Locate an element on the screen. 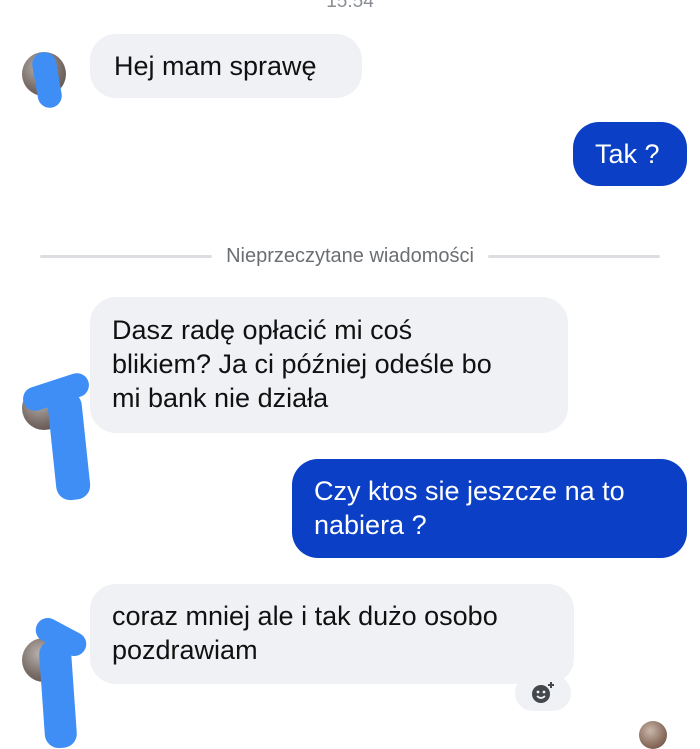 The height and width of the screenshot is (749, 700). unread-messages-divider: Nieprzeczytane wiadomości is located at coordinates (350, 256).